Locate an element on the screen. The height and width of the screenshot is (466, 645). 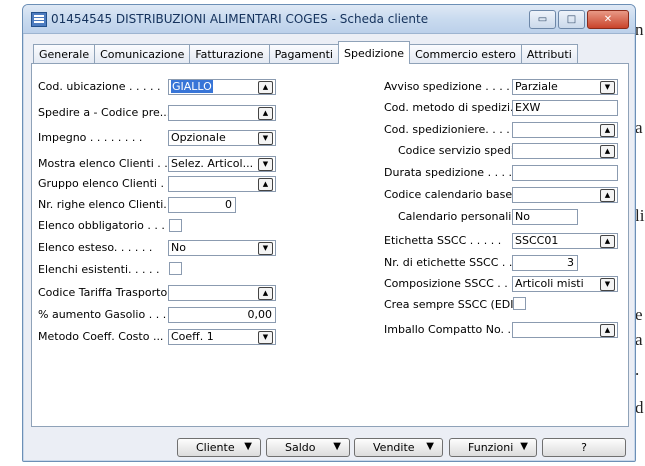
mostra-elenco-label: Mostra elenco Clienti . . is located at coordinates (103, 163).